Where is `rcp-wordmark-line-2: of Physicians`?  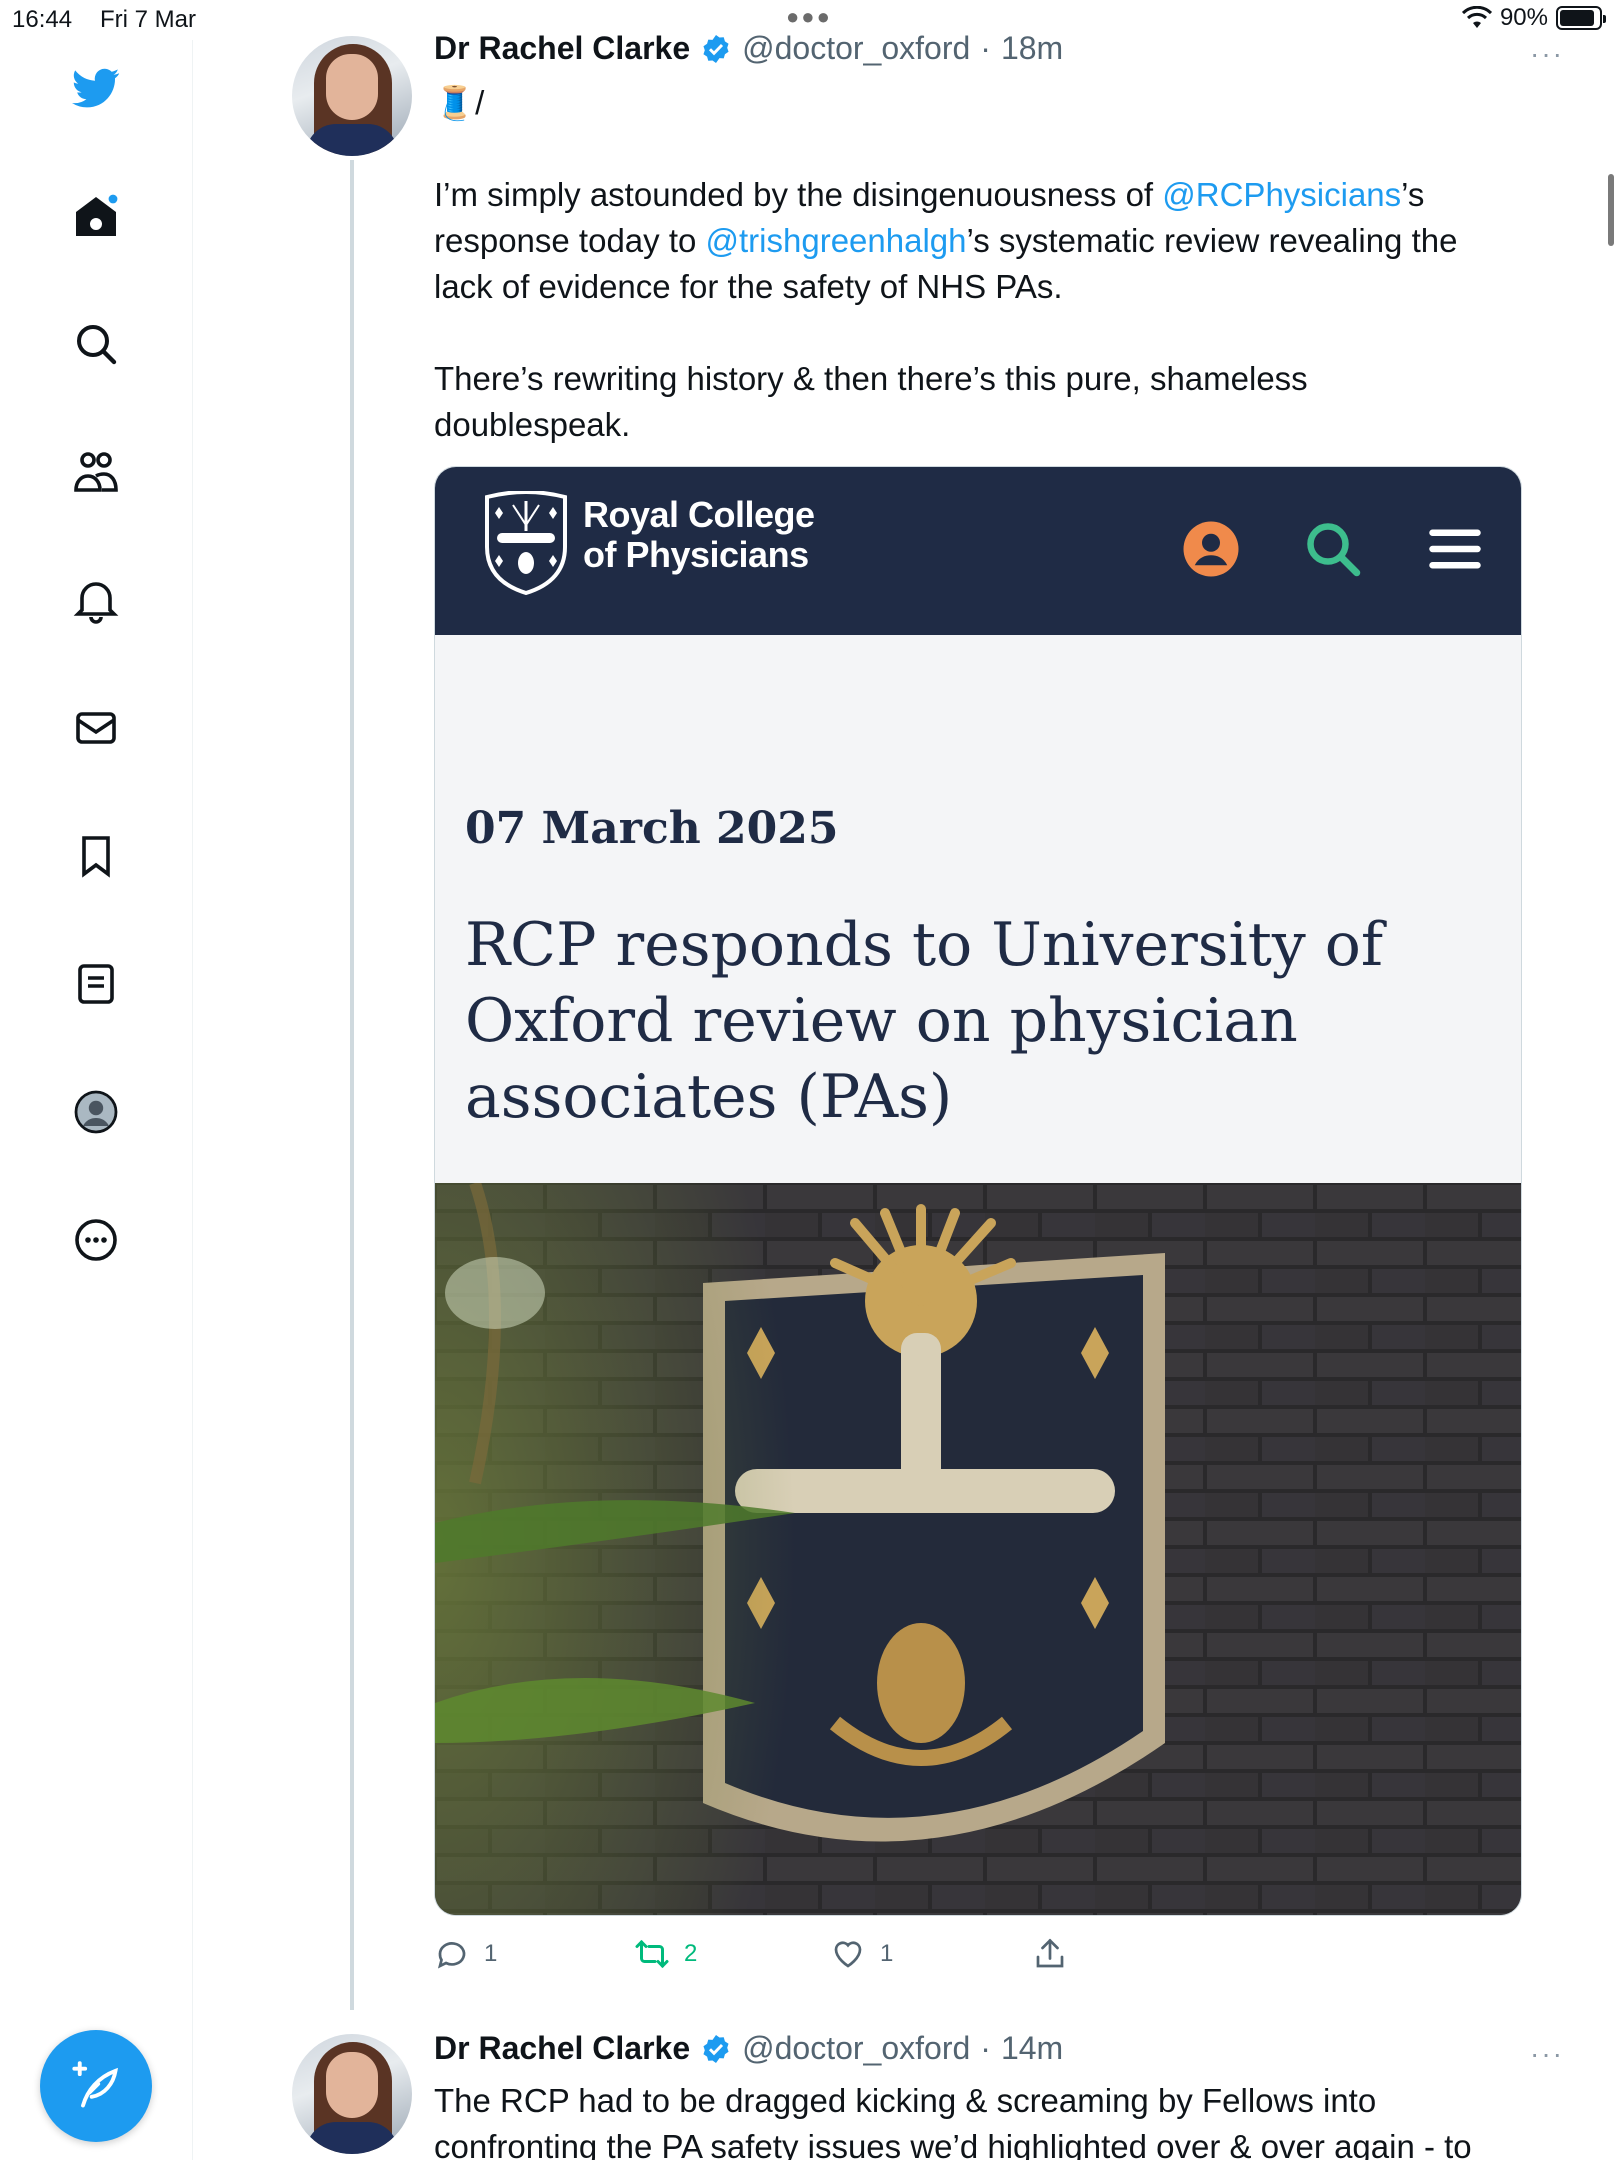
rcp-wordmark-line-2: of Physicians is located at coordinates (696, 554).